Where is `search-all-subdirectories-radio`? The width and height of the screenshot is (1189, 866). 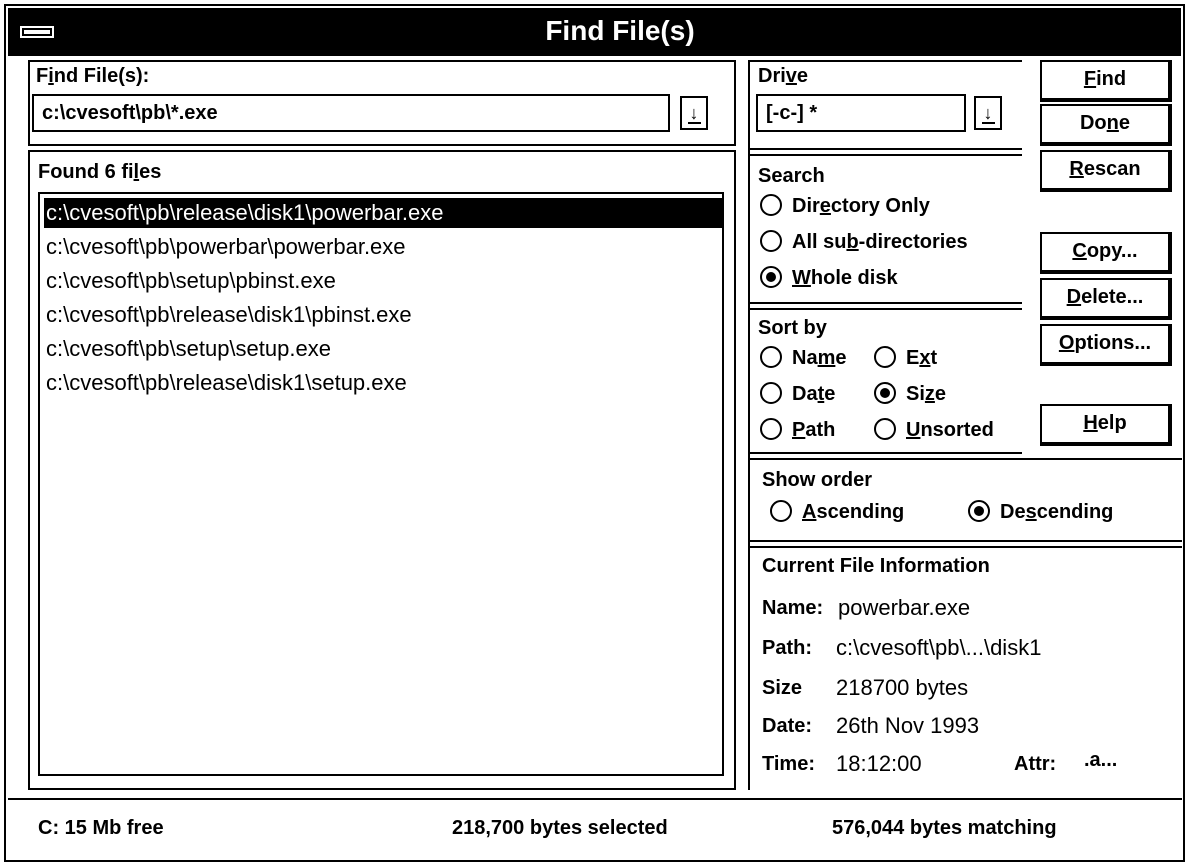
search-all-subdirectories-radio is located at coordinates (771, 241).